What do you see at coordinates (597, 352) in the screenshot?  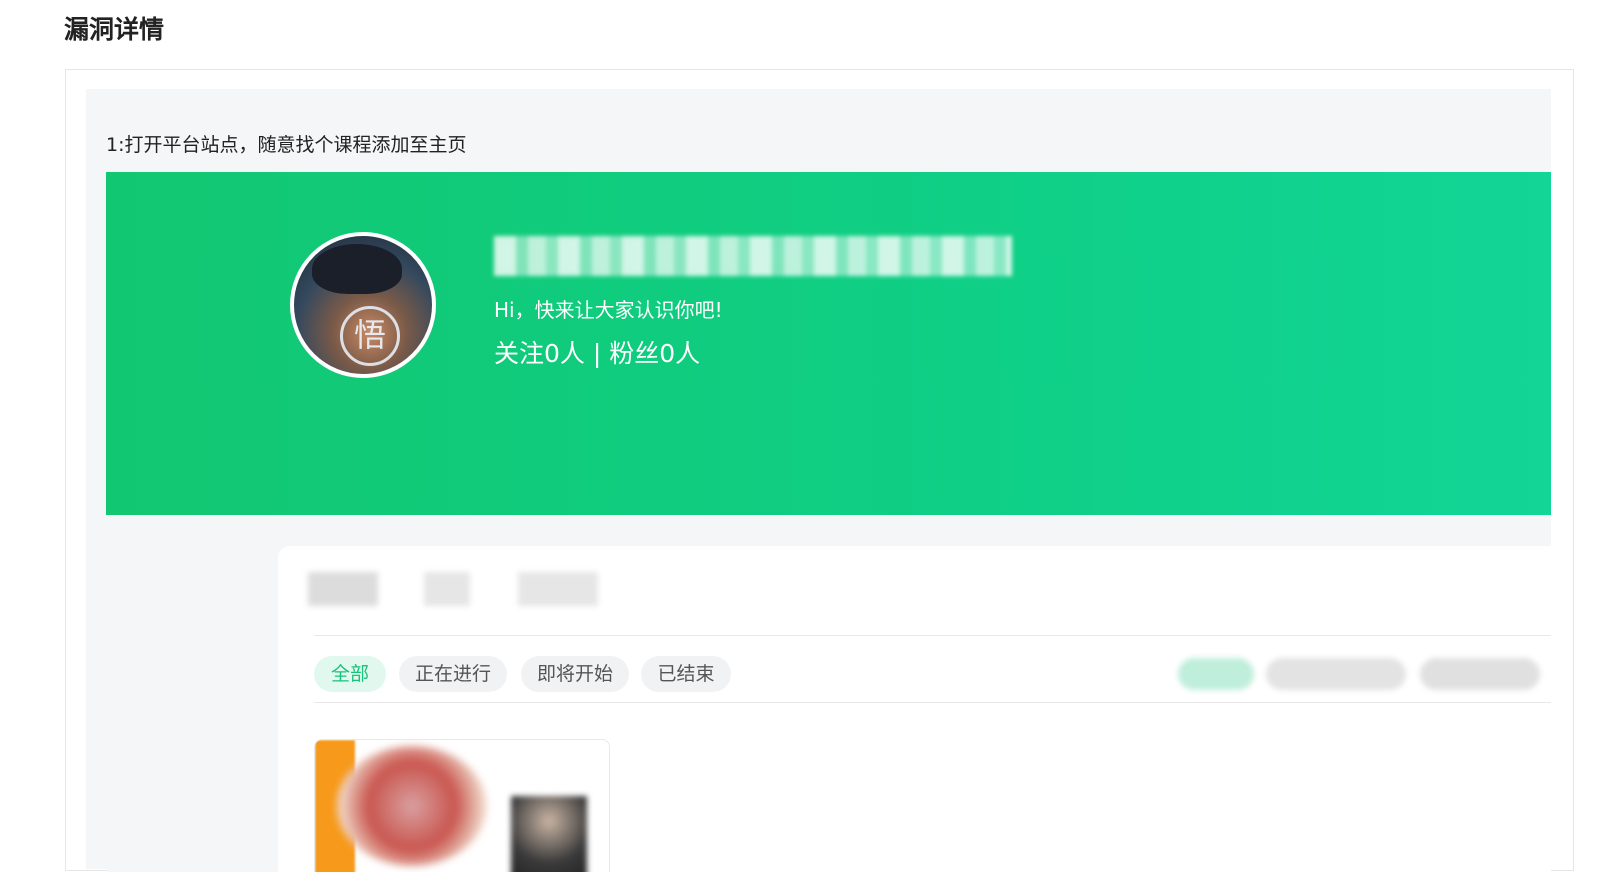 I see `follow-stats: 关注0人 | 粉丝0人` at bounding box center [597, 352].